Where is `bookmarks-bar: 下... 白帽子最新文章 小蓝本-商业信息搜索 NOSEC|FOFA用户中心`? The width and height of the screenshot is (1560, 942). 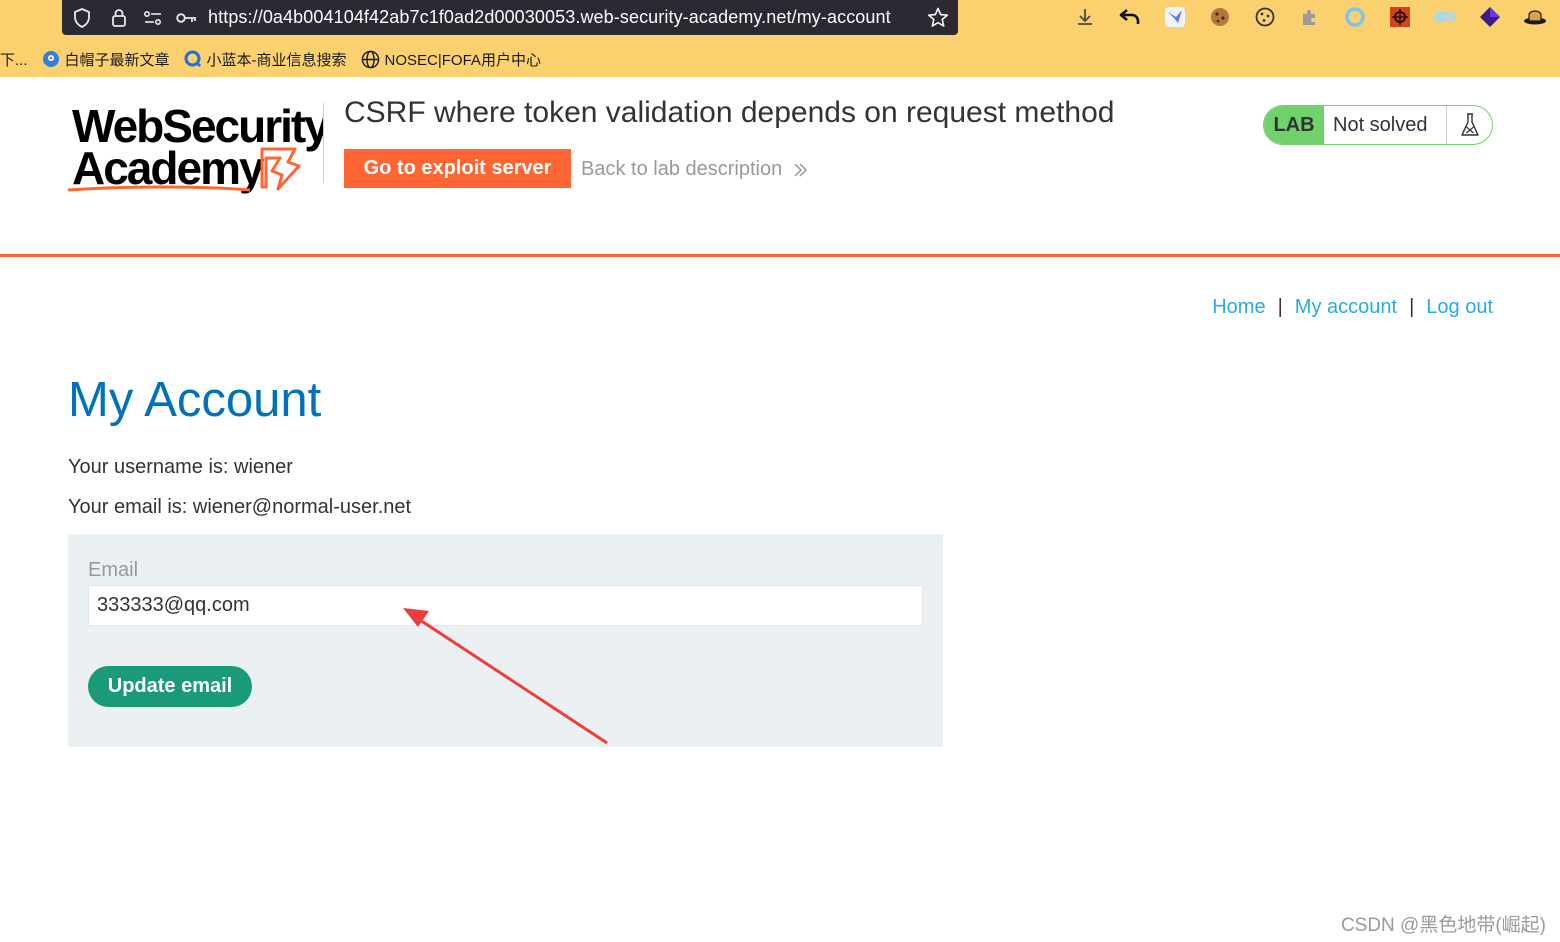
bookmarks-bar: 下... 白帽子最新文章 小蓝本-商业信息搜索 NOSEC|FOFA用户中心 is located at coordinates (277, 59).